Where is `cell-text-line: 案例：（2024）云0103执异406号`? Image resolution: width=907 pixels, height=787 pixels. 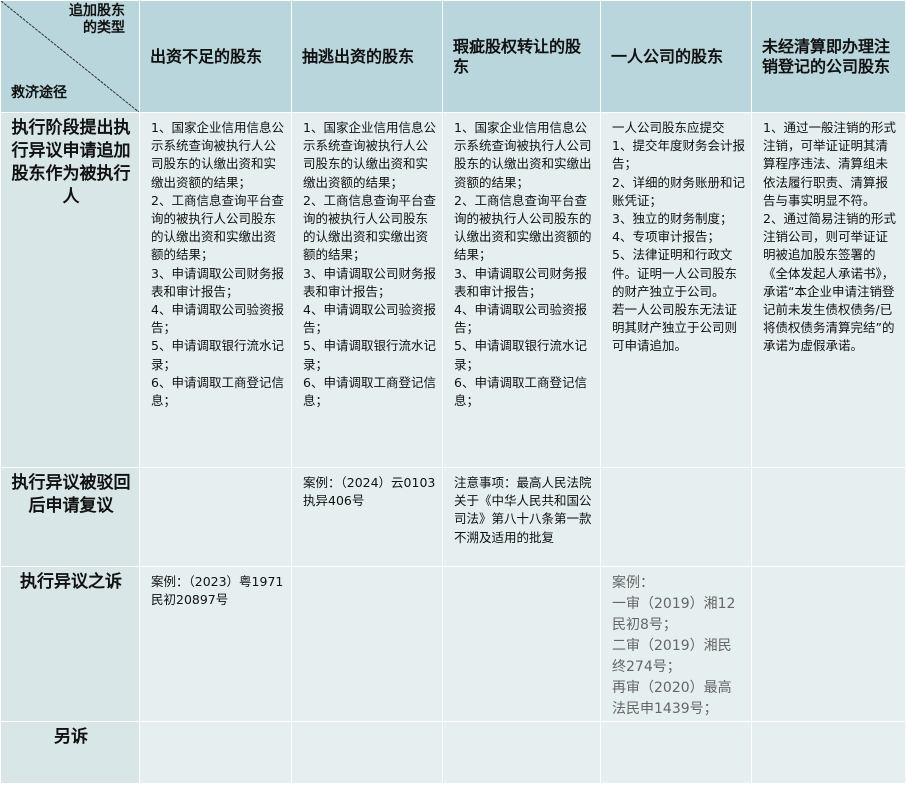
cell-text-line: 案例：（2024）云0103执异406号 is located at coordinates (369, 492).